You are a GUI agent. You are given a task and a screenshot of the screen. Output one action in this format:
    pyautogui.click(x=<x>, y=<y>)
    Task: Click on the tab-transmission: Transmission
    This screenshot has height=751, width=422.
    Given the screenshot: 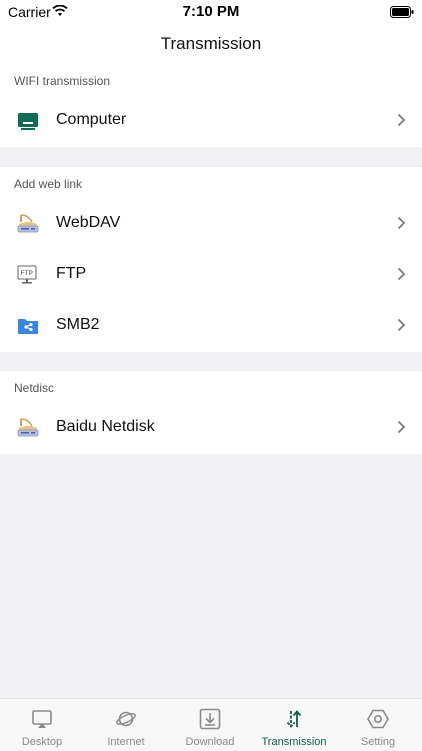 What is the action you would take?
    pyautogui.click(x=294, y=725)
    